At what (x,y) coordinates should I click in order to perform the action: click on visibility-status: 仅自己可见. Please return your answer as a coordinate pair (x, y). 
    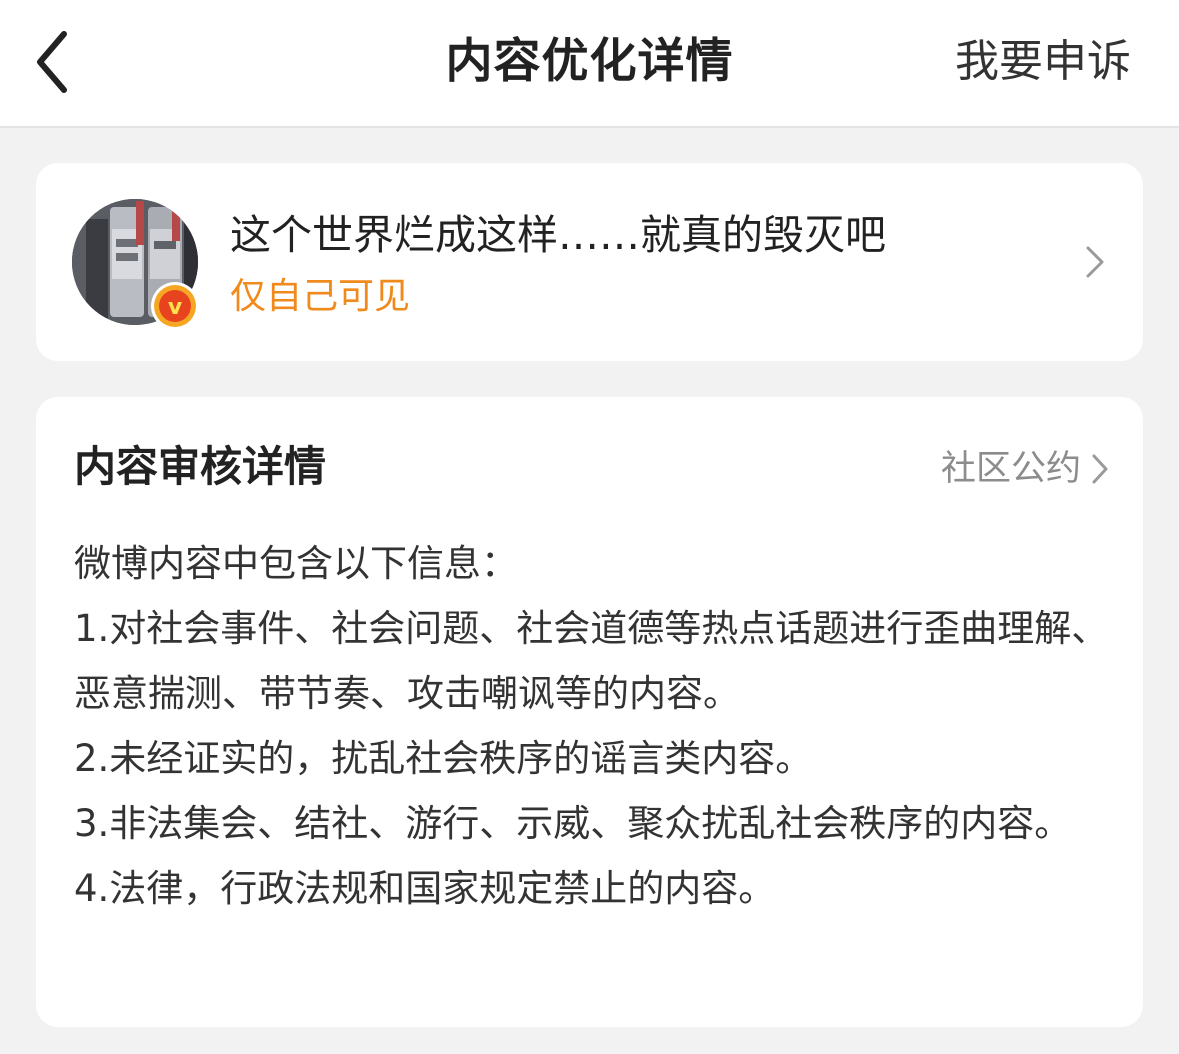
    Looking at the image, I should click on (320, 296).